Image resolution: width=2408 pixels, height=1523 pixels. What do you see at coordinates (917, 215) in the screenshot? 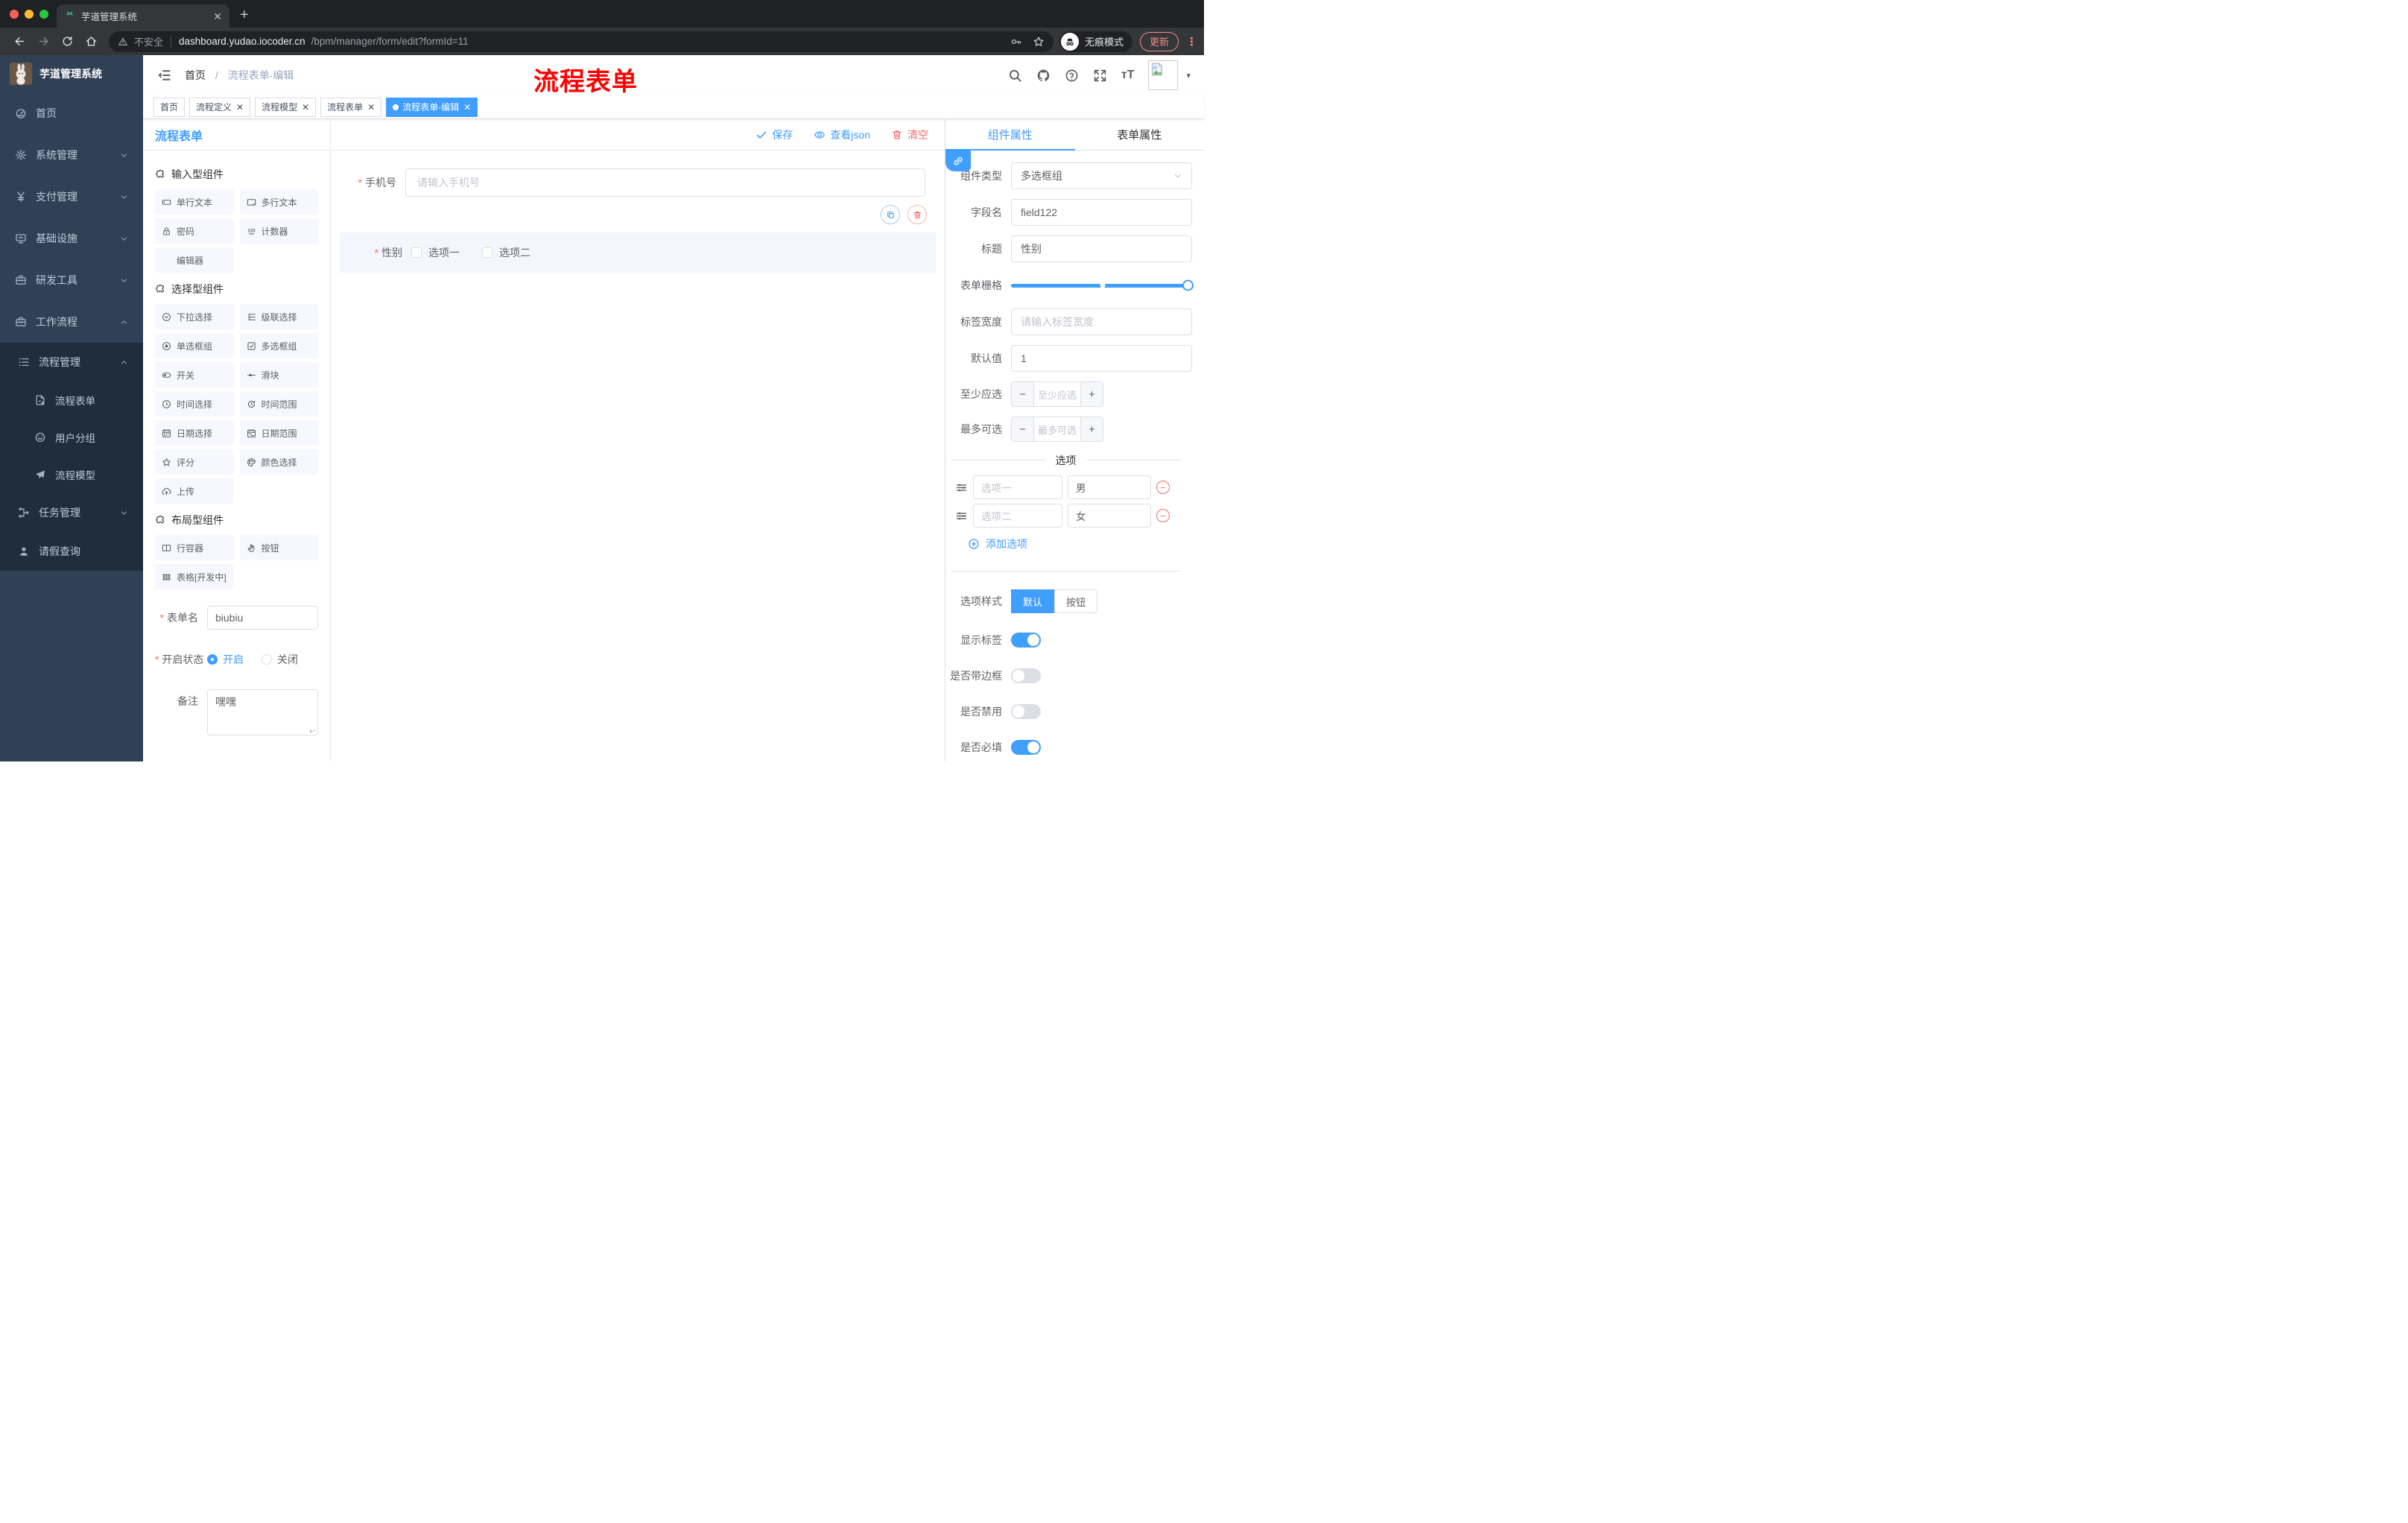
I see `delete-component-button` at bounding box center [917, 215].